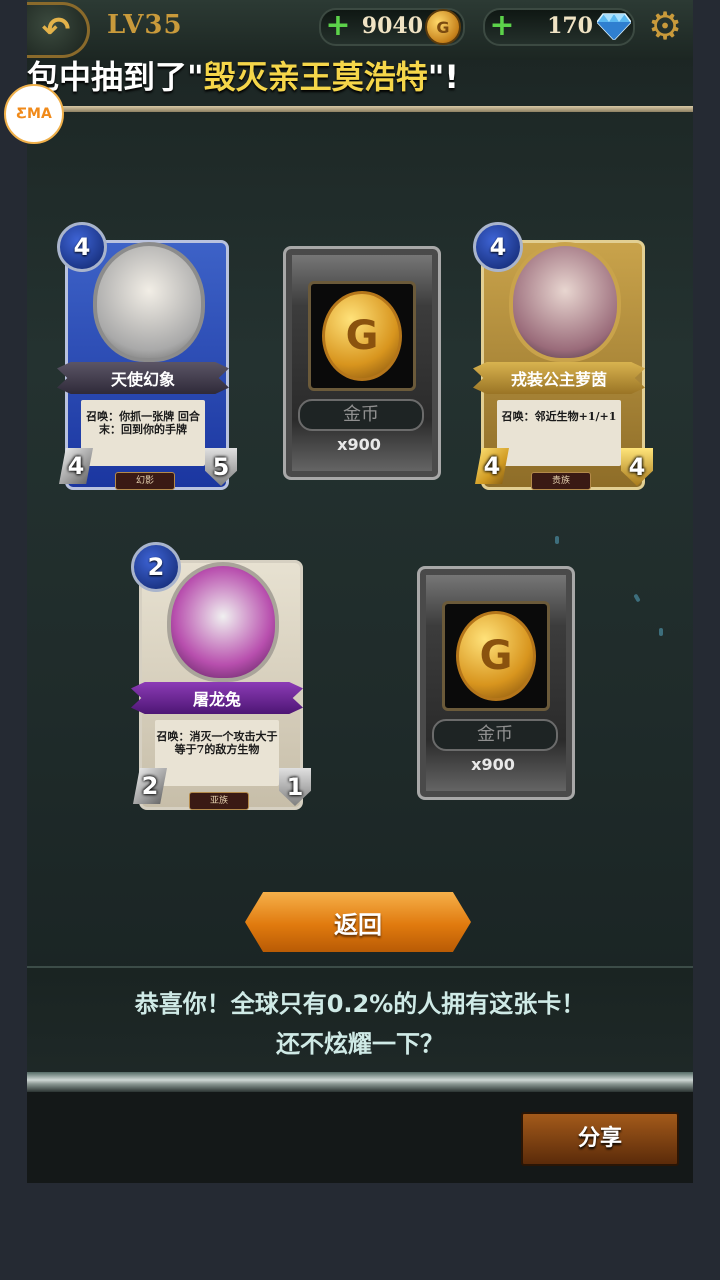 The width and height of the screenshot is (720, 1280). I want to click on card-angel-illusion: 天使幻象 召唤：你抓一张牌 回合末：回到你的手牌 幻影 4 4 5, so click(147, 356).